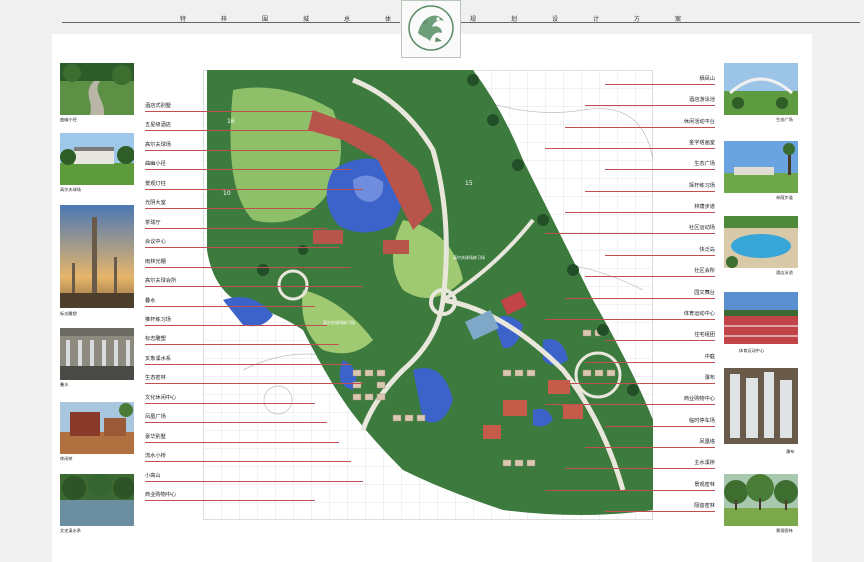 The image size is (864, 562). I want to click on callout-label-right: 隔音密林, so click(704, 506).